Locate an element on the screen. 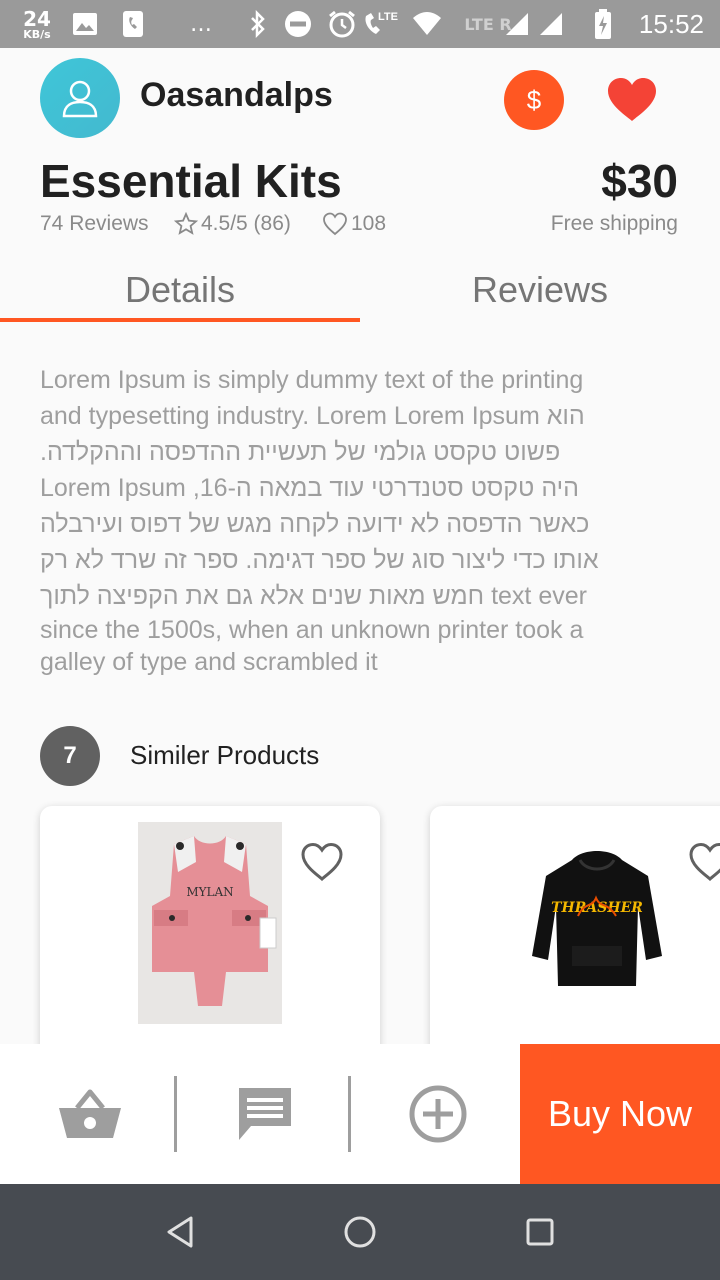 This screenshot has height=1280, width=720. bluetooth-icon is located at coordinates (258, 24).